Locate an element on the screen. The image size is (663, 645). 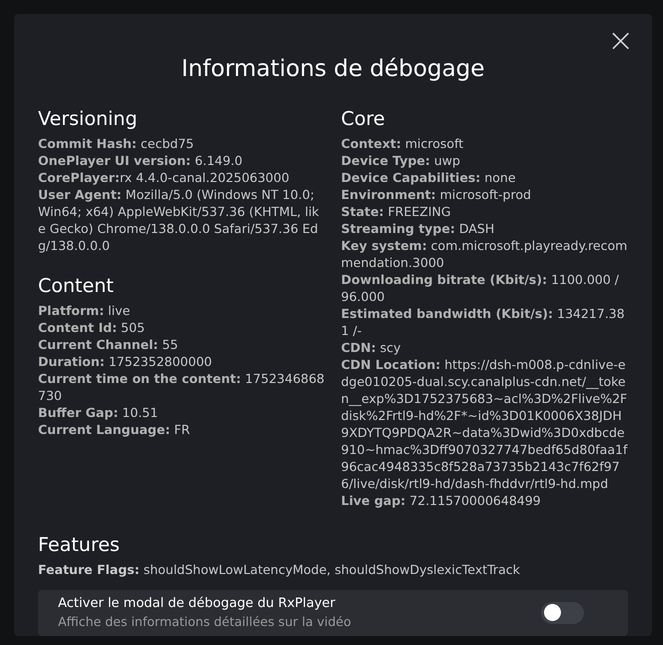
info-entry: Device Type: uwp is located at coordinates (401, 160).